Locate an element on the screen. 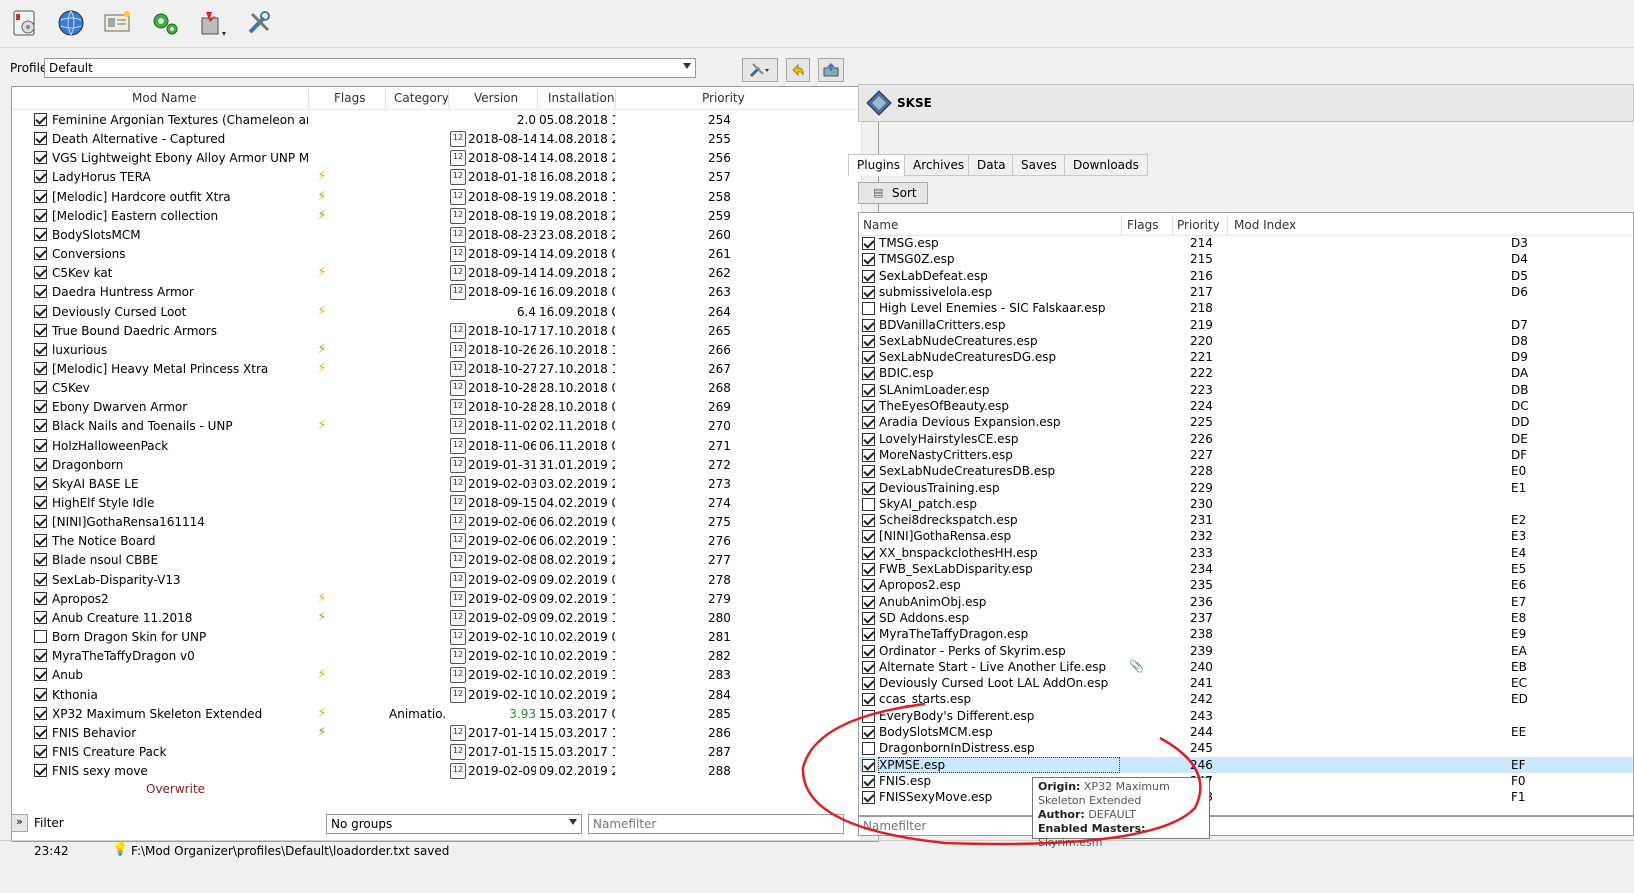  plugin-row: SexLabNudeCreatures.esp 220 D8 is located at coordinates (1246, 341).